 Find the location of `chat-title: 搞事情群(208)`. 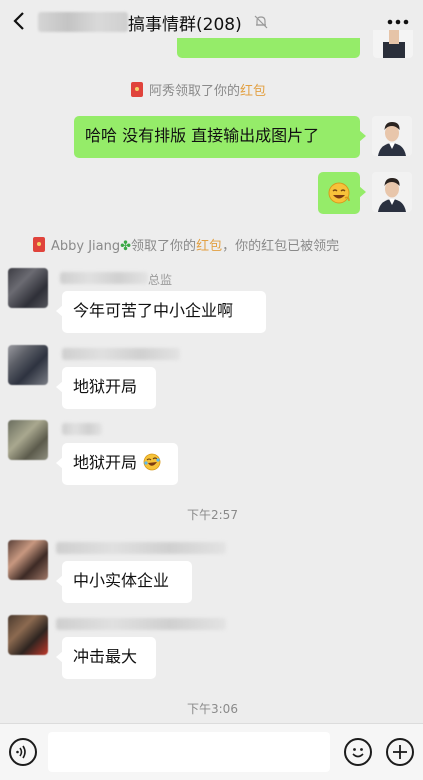

chat-title: 搞事情群(208) is located at coordinates (185, 25).